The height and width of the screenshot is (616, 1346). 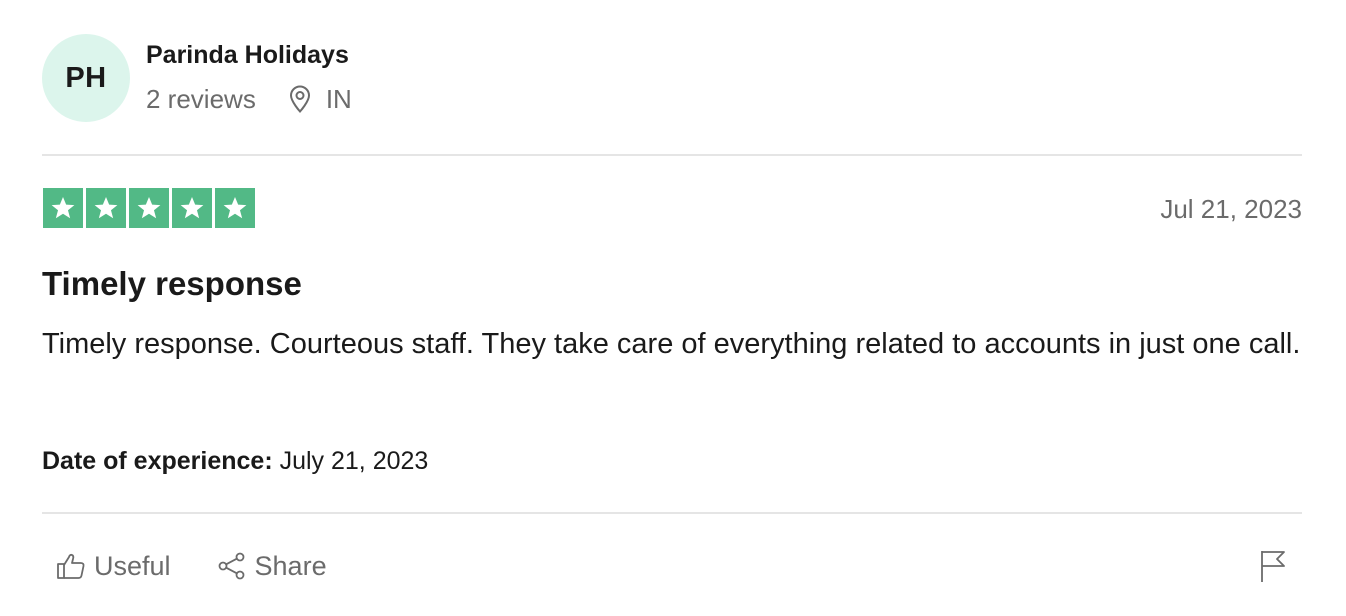 What do you see at coordinates (249, 74) in the screenshot?
I see `consumer-info: Parinda Holidays 2 reviews IN` at bounding box center [249, 74].